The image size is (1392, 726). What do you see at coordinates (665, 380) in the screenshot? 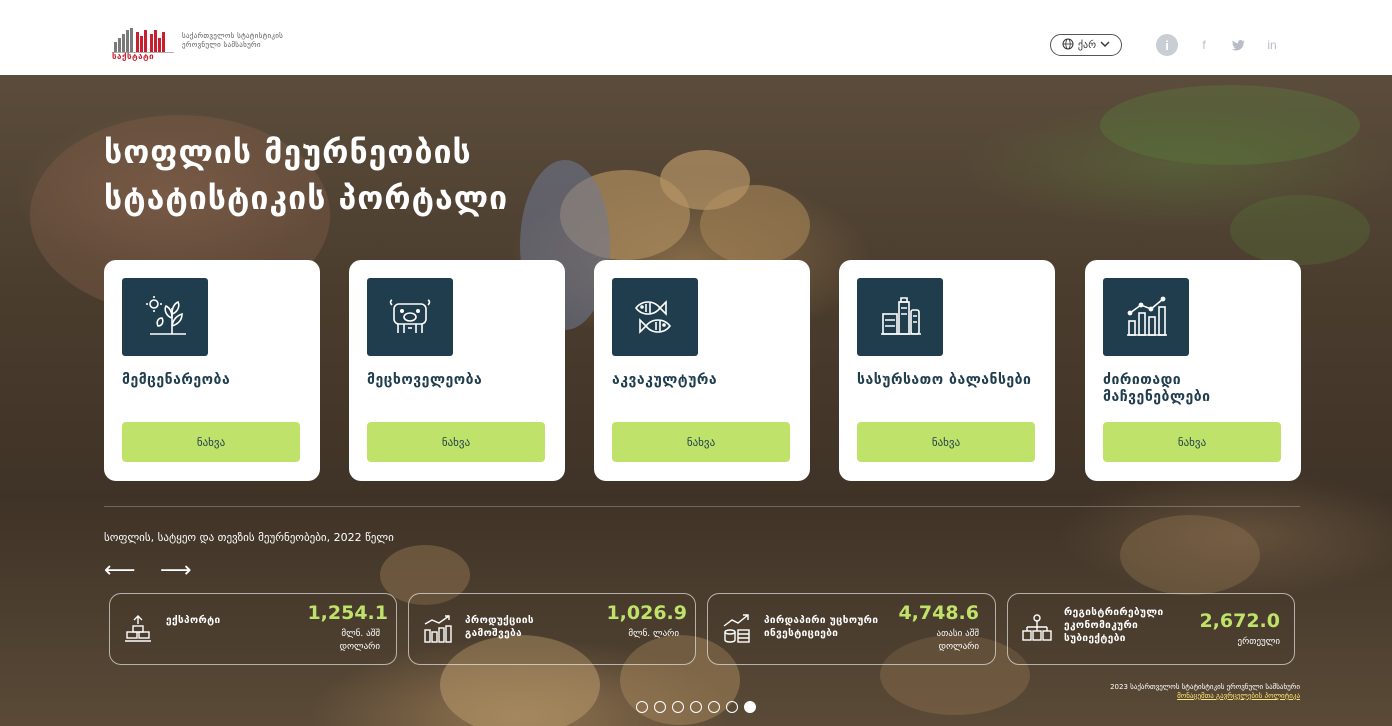
I see `card-title: აკვაკულტურა` at bounding box center [665, 380].